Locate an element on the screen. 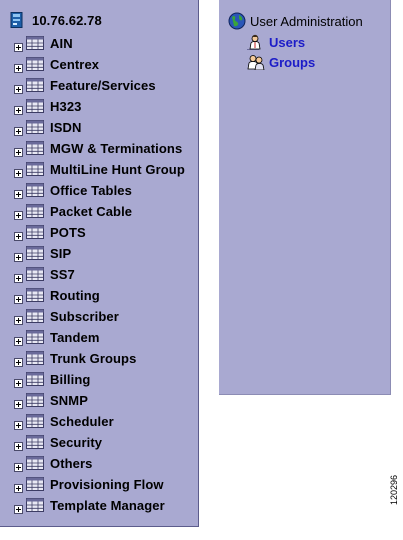  tree-item: Scheduler is located at coordinates (64, 421).